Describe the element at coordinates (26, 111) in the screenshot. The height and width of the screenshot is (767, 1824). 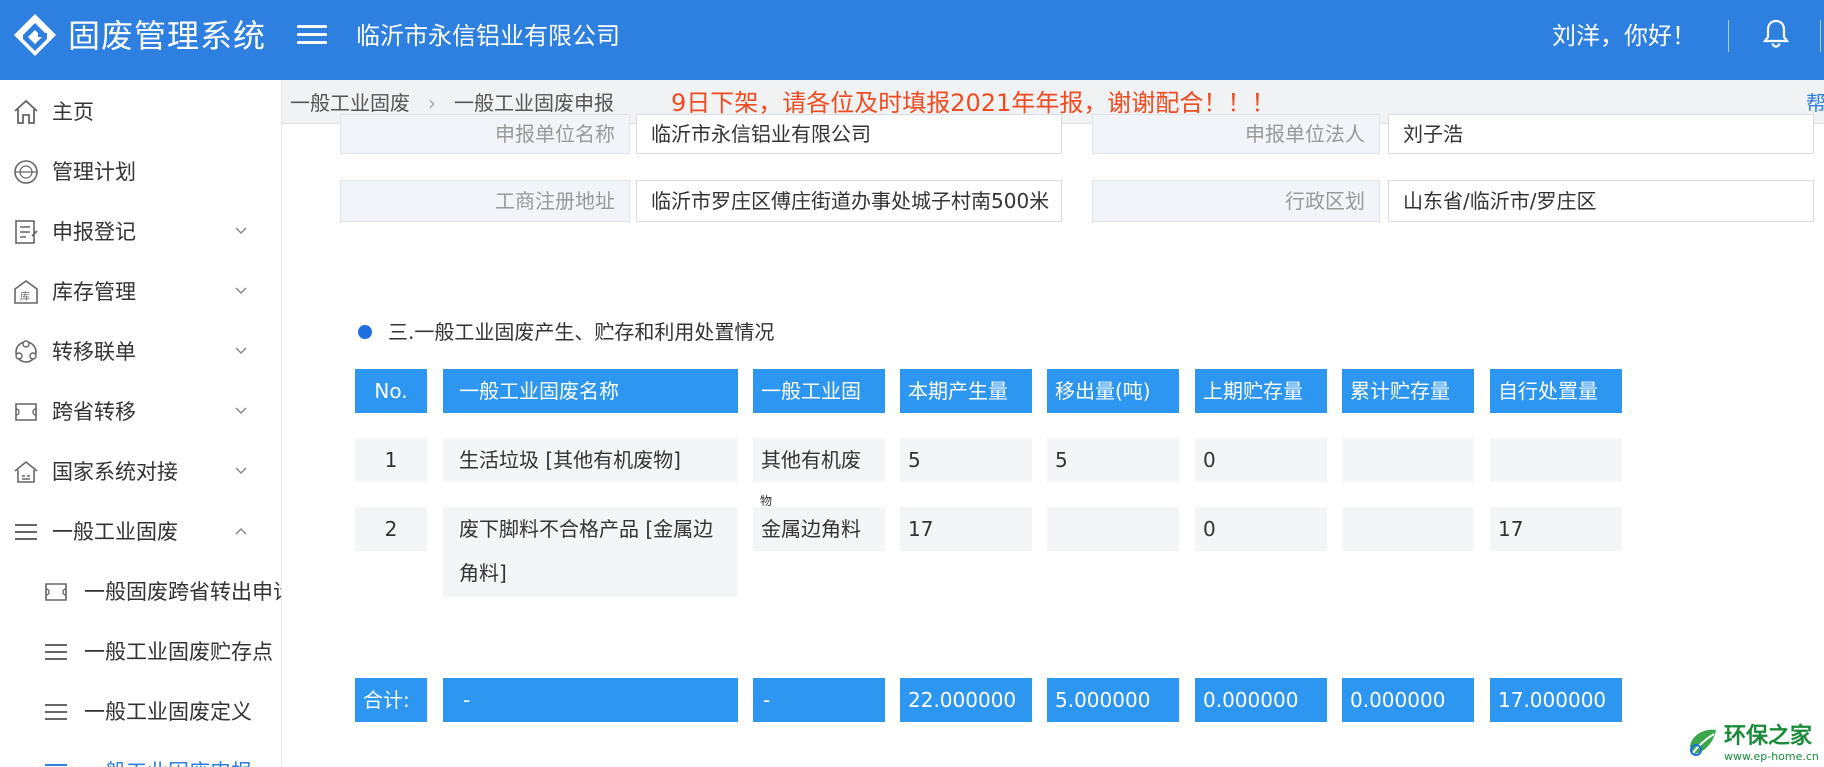
I see `home-icon` at that location.